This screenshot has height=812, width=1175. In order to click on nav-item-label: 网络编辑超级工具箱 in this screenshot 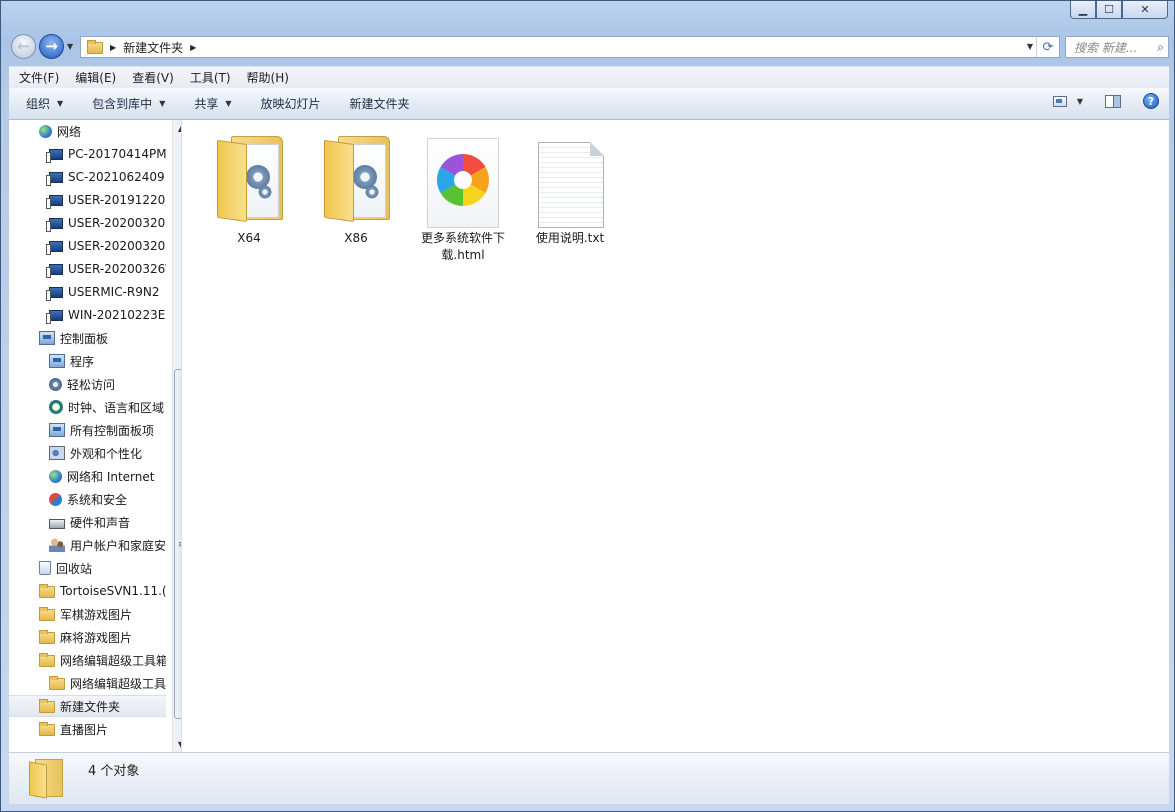, I will do `click(113, 660)`.